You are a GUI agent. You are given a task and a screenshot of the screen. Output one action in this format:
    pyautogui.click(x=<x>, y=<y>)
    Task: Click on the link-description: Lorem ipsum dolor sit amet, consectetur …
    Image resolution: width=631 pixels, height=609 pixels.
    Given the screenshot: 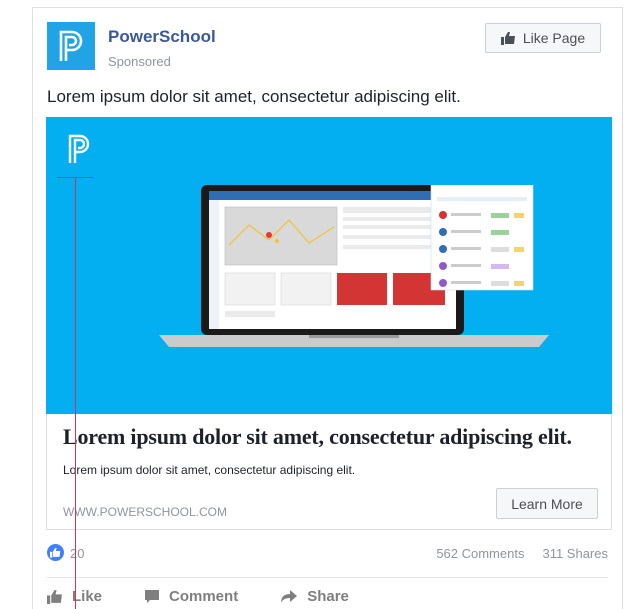 What is the action you would take?
    pyautogui.click(x=209, y=470)
    